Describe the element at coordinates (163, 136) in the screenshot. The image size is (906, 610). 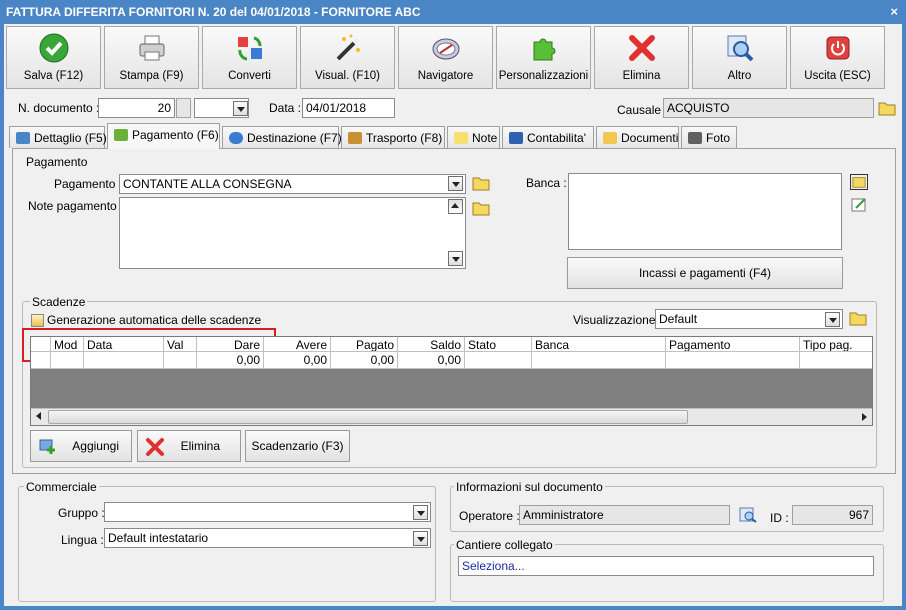
I see `tab-pagamento: Pagamento (F6)` at that location.